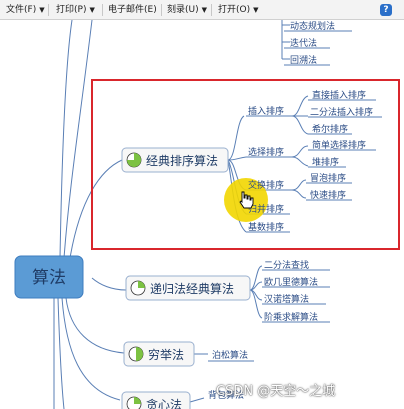 This screenshot has width=404, height=409. What do you see at coordinates (303, 43) in the screenshot?
I see `node-iteration: 迭代法` at bounding box center [303, 43].